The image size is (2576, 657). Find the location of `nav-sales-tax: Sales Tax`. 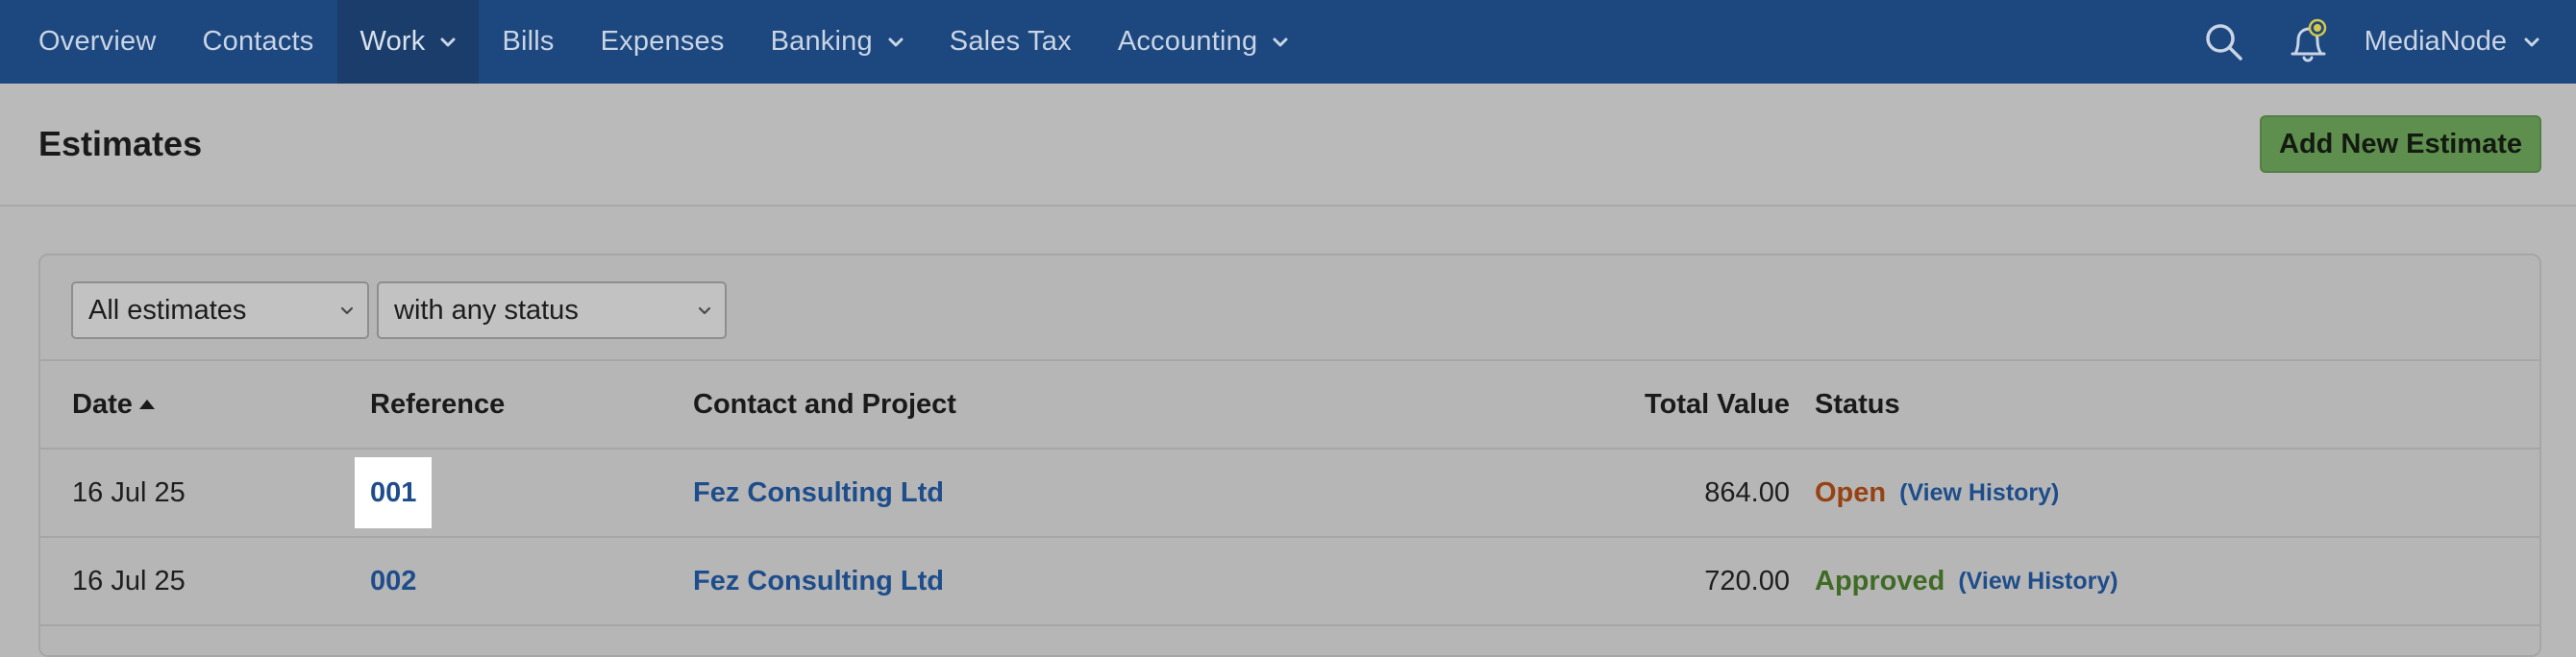

nav-sales-tax: Sales Tax is located at coordinates (1011, 42).